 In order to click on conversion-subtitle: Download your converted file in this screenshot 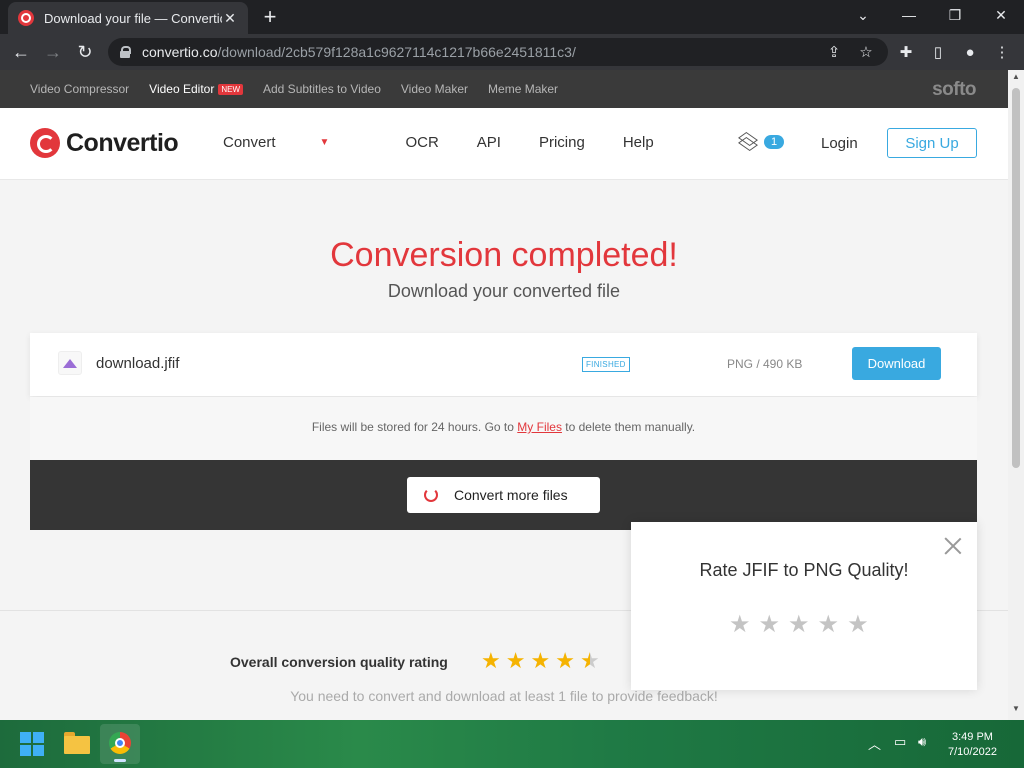, I will do `click(504, 291)`.